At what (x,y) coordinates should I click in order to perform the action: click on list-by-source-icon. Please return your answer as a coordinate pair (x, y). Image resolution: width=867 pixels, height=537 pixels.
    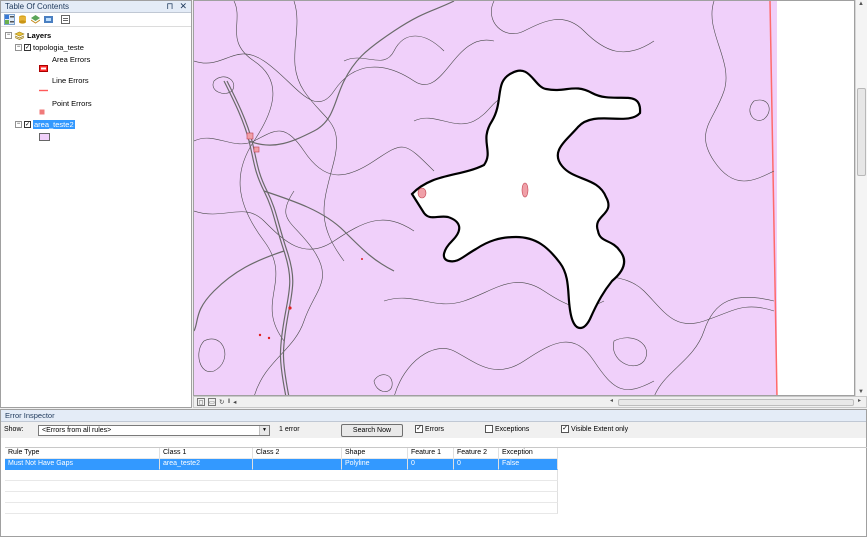
    Looking at the image, I should click on (22, 19).